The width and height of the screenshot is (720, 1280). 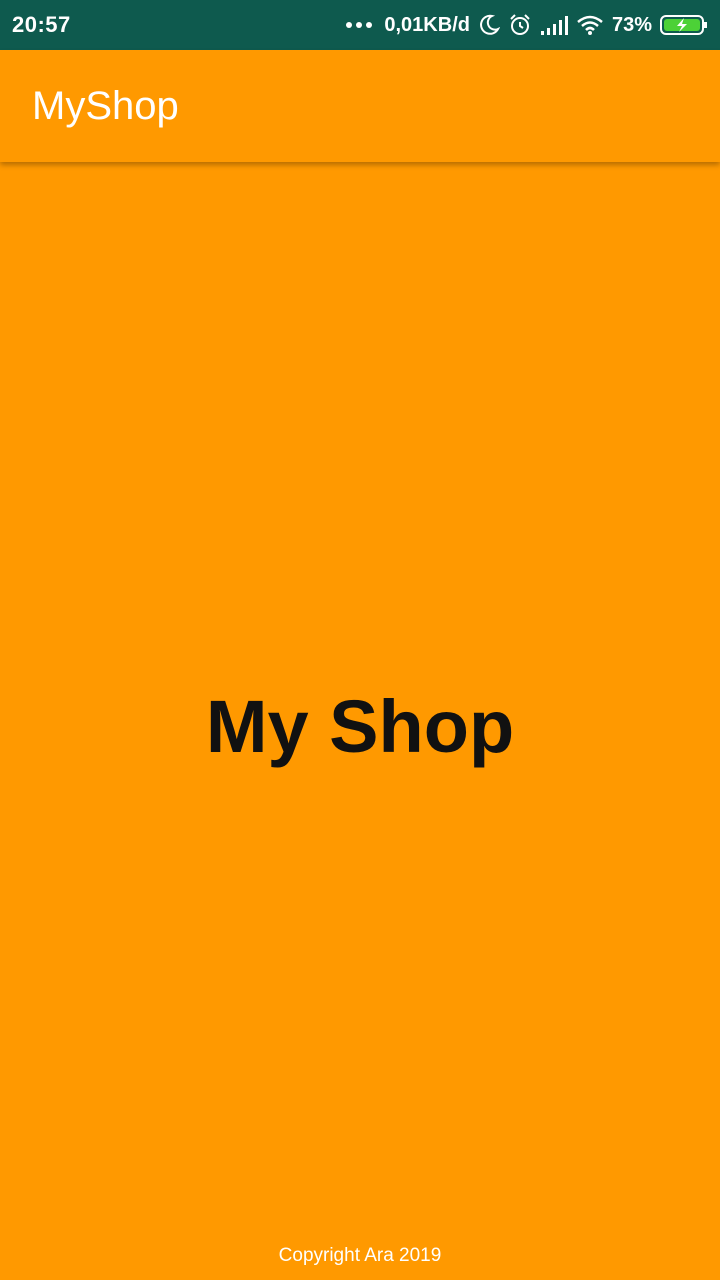 What do you see at coordinates (554, 25) in the screenshot?
I see `signal-icon` at bounding box center [554, 25].